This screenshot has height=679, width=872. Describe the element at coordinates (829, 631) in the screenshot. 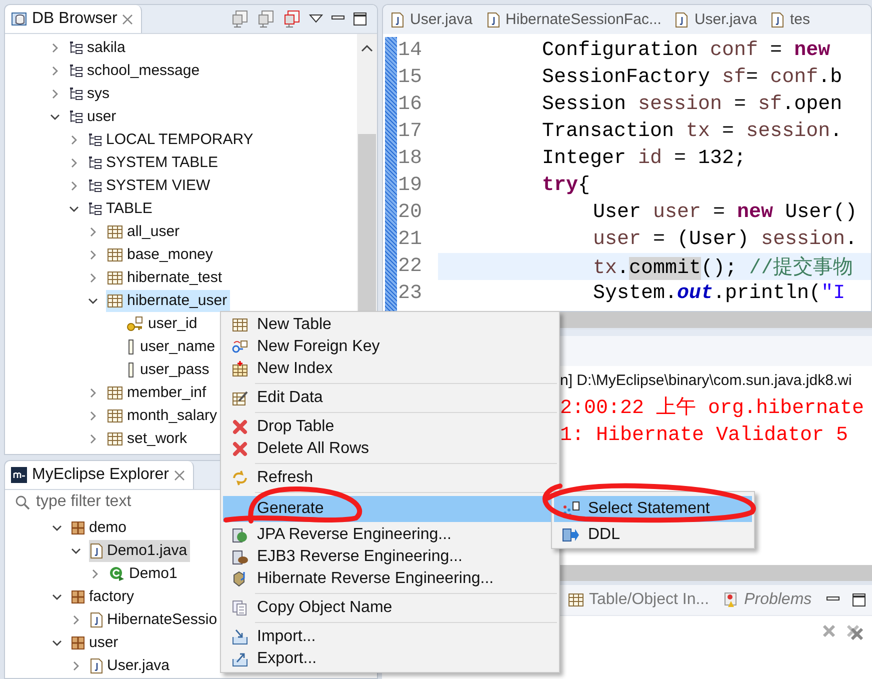

I see `remove-icon` at that location.